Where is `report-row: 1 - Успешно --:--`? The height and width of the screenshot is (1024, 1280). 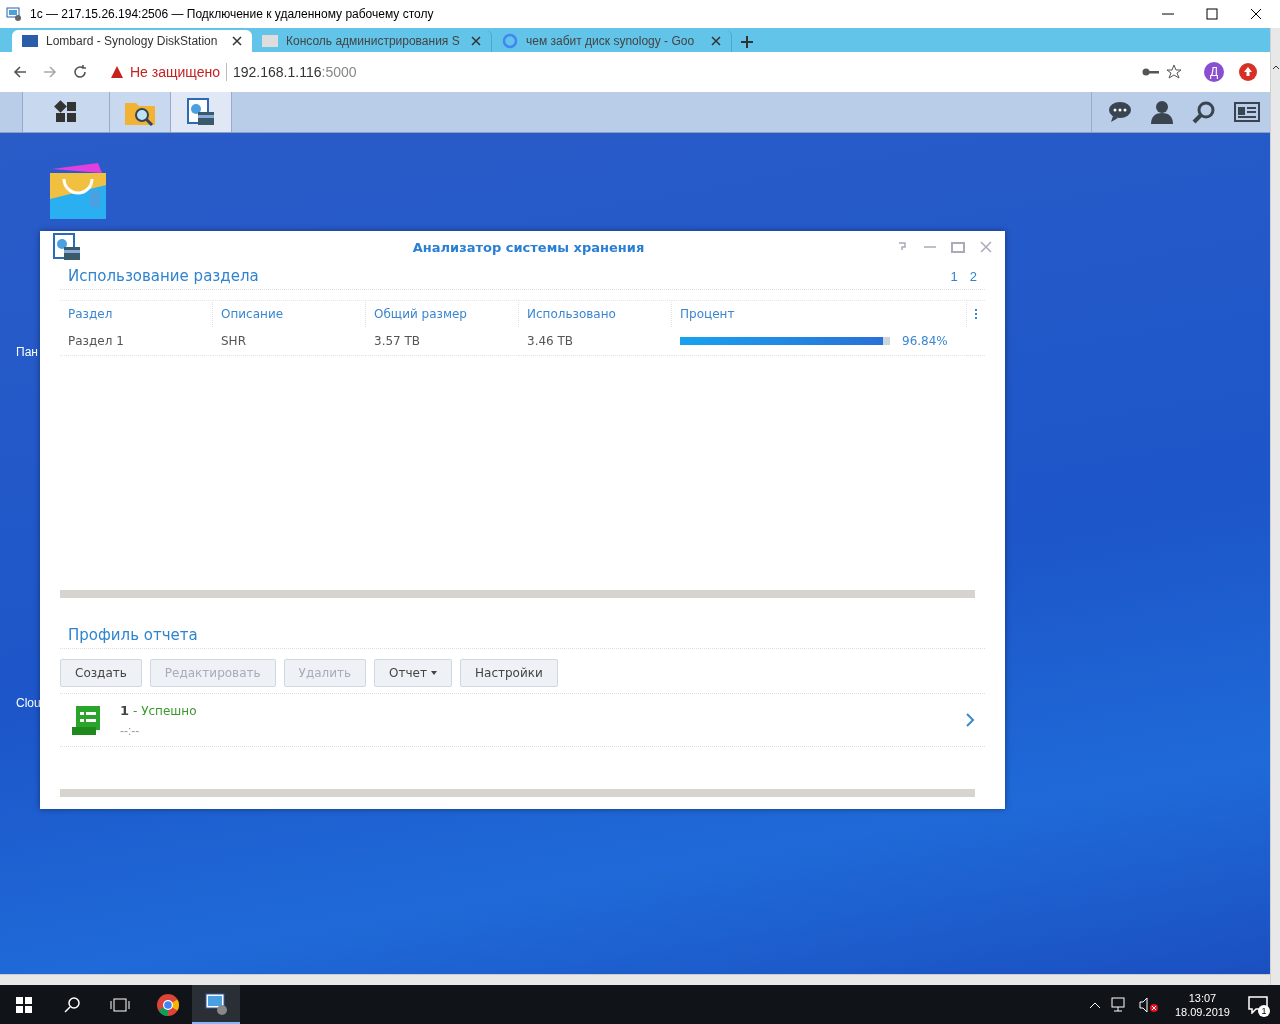
report-row: 1 - Успешно --:-- is located at coordinates (522, 720).